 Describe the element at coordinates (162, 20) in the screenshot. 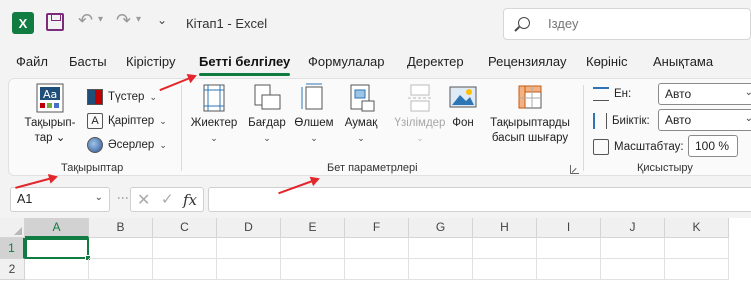

I see `customize-qat-icon: ⌄` at that location.